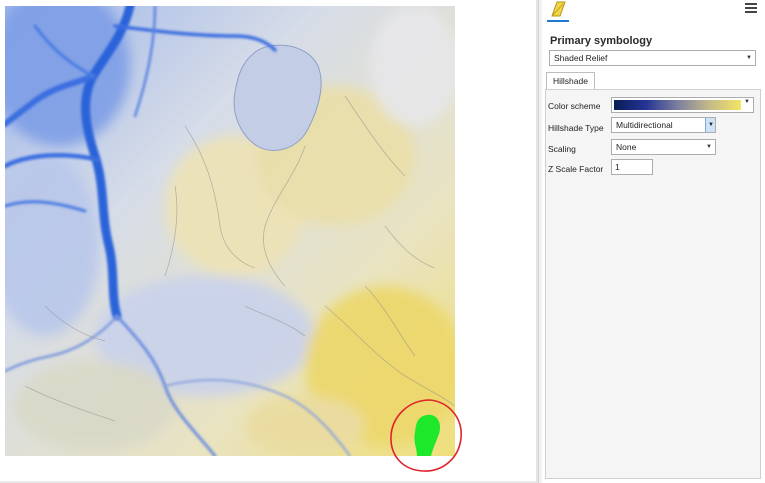 The width and height of the screenshot is (765, 483). I want to click on tab-hillshade: Hillshade, so click(570, 80).